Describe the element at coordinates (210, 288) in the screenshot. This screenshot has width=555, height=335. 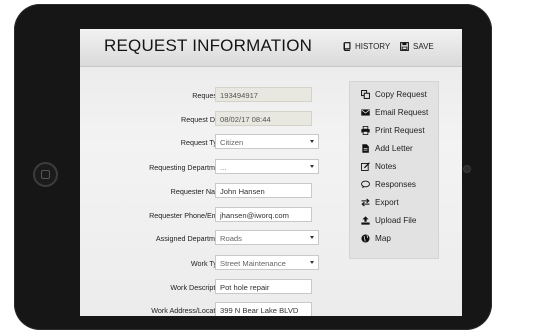
I see `form-row-work-description: Work Description: Pot hole repair` at that location.